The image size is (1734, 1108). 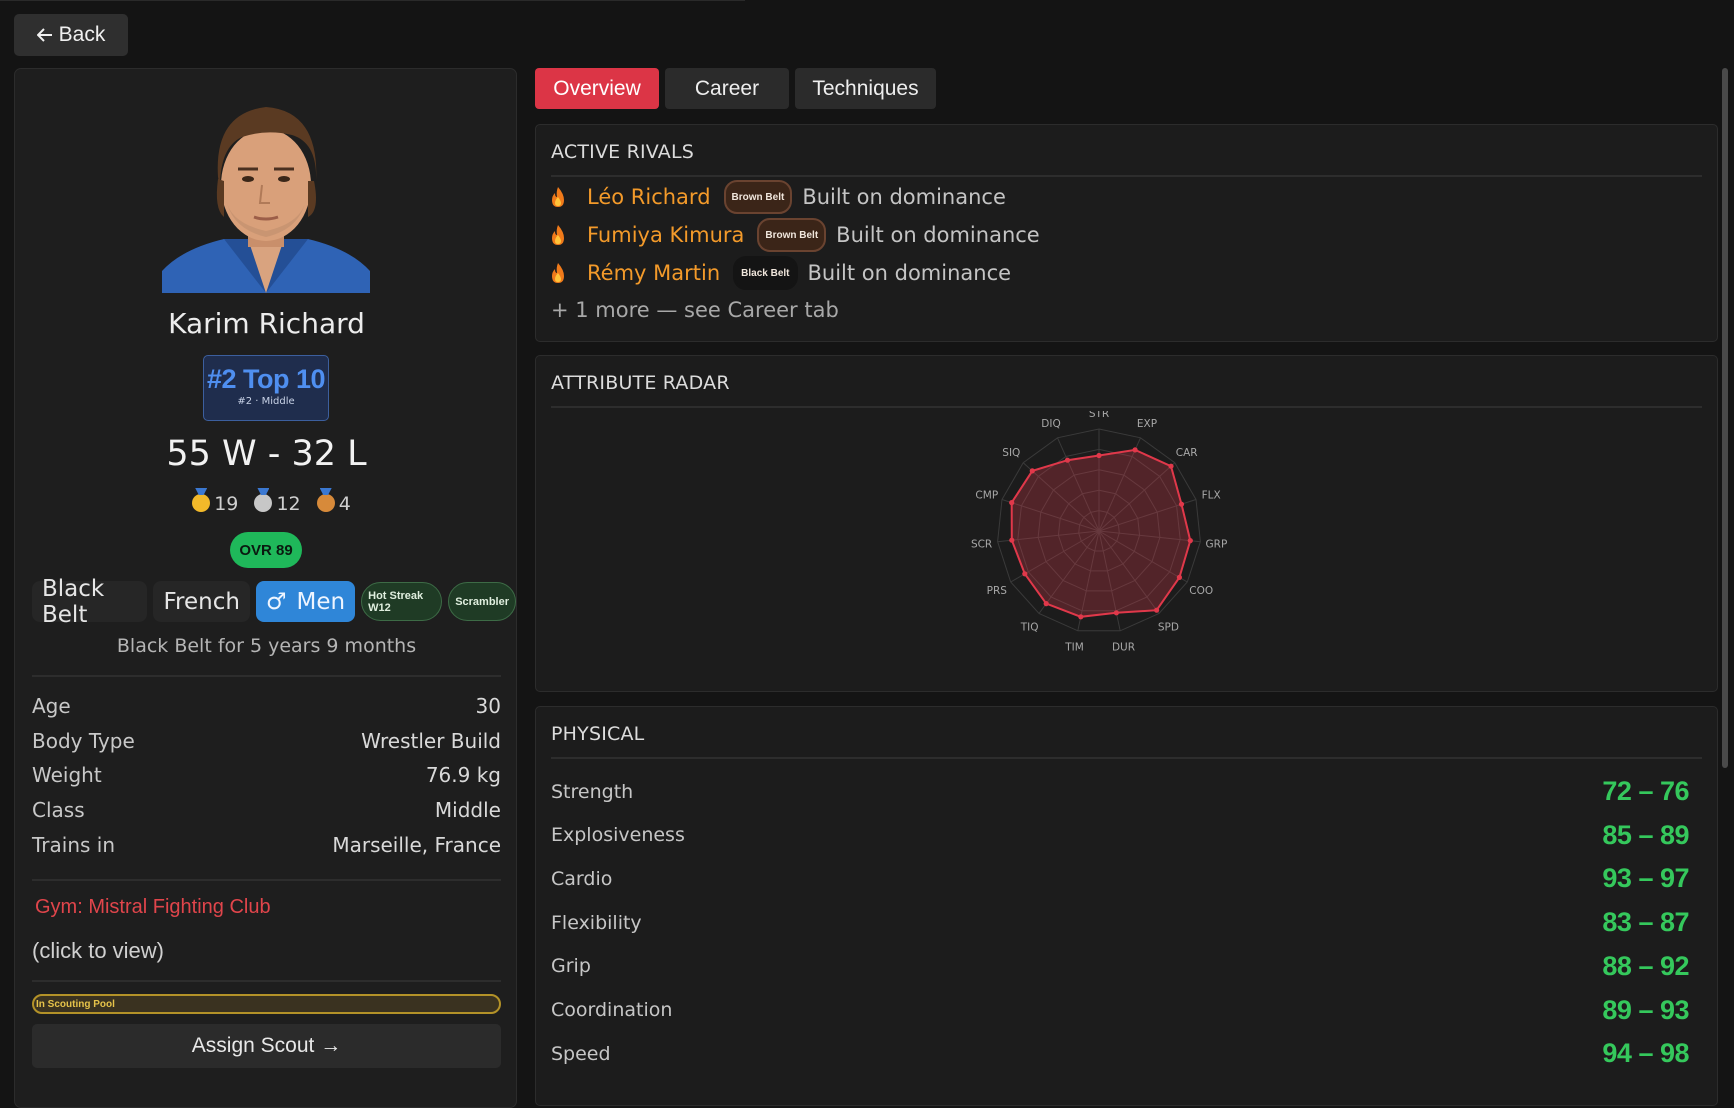 What do you see at coordinates (1067, 460) in the screenshot?
I see `radar-point-diq` at bounding box center [1067, 460].